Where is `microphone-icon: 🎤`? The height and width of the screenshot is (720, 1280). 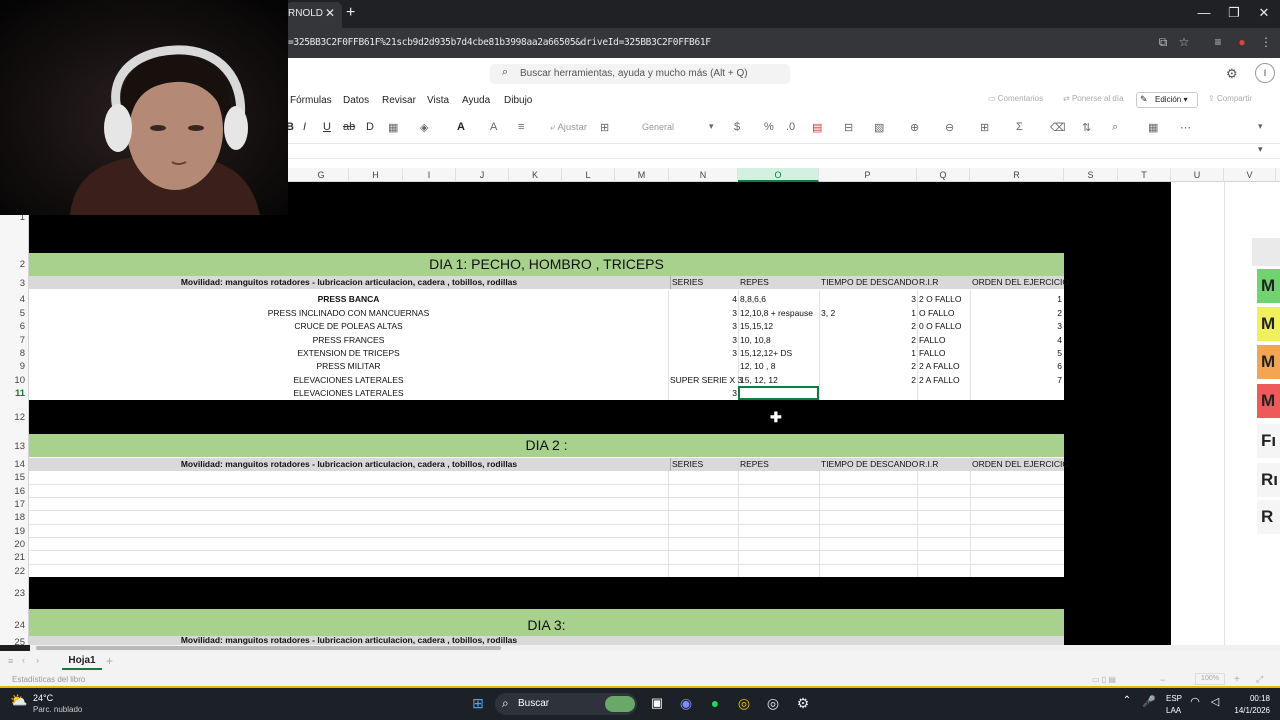 microphone-icon: 🎤 is located at coordinates (1149, 704).